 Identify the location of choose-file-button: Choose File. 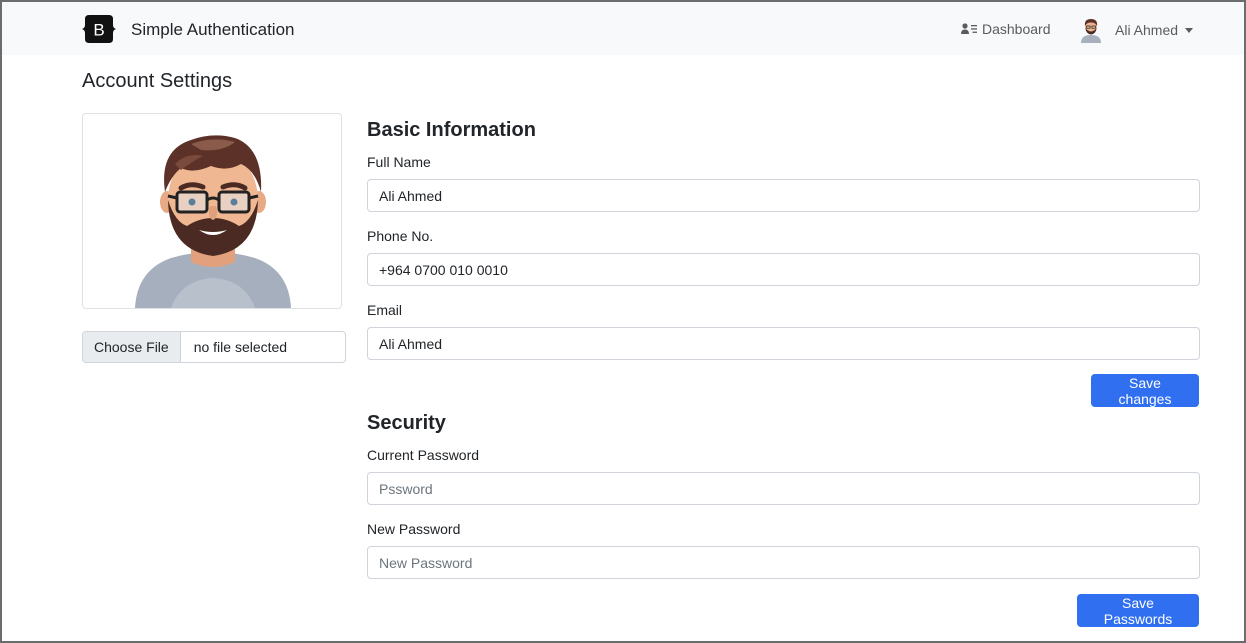
(132, 347).